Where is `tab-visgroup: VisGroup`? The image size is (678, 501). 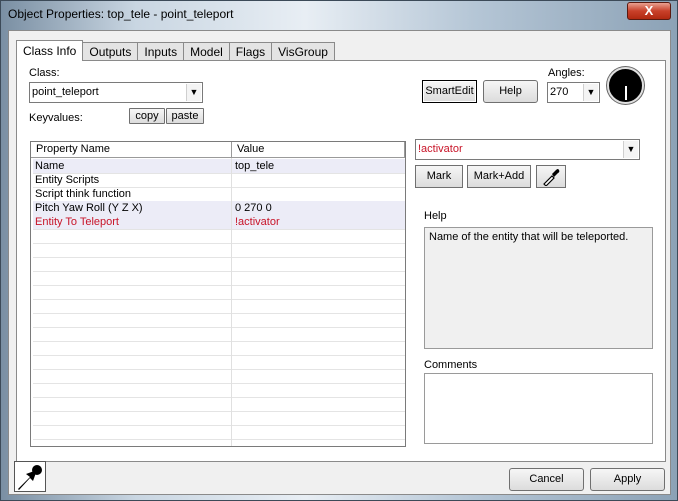
tab-visgroup: VisGroup is located at coordinates (303, 51).